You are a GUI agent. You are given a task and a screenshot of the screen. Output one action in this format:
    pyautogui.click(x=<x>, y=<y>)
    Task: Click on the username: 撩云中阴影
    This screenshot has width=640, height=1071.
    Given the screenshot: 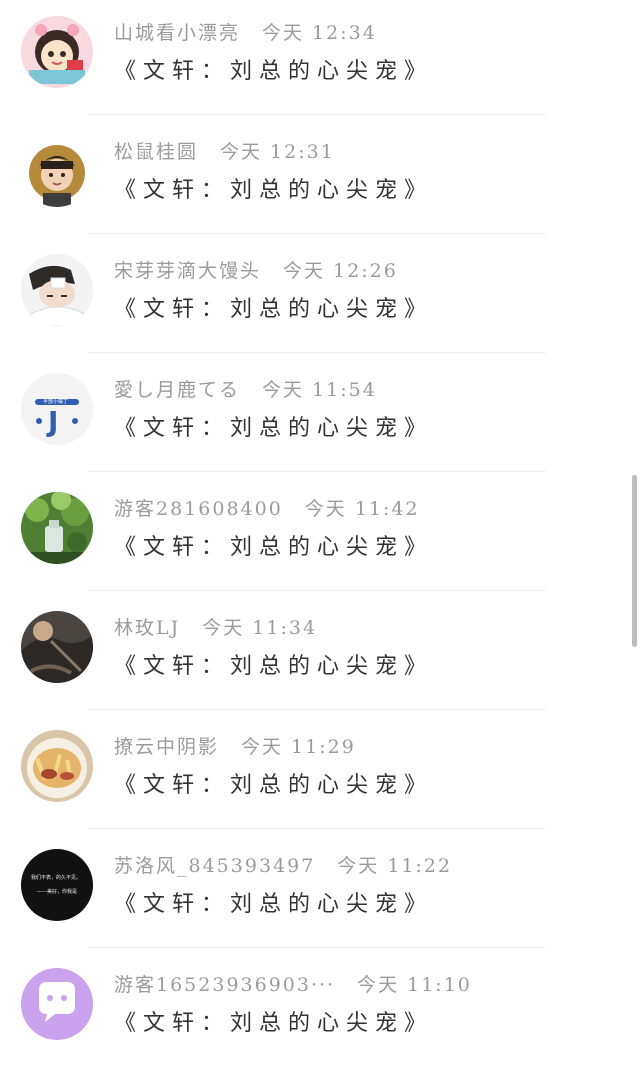 What is the action you would take?
    pyautogui.click(x=166, y=747)
    